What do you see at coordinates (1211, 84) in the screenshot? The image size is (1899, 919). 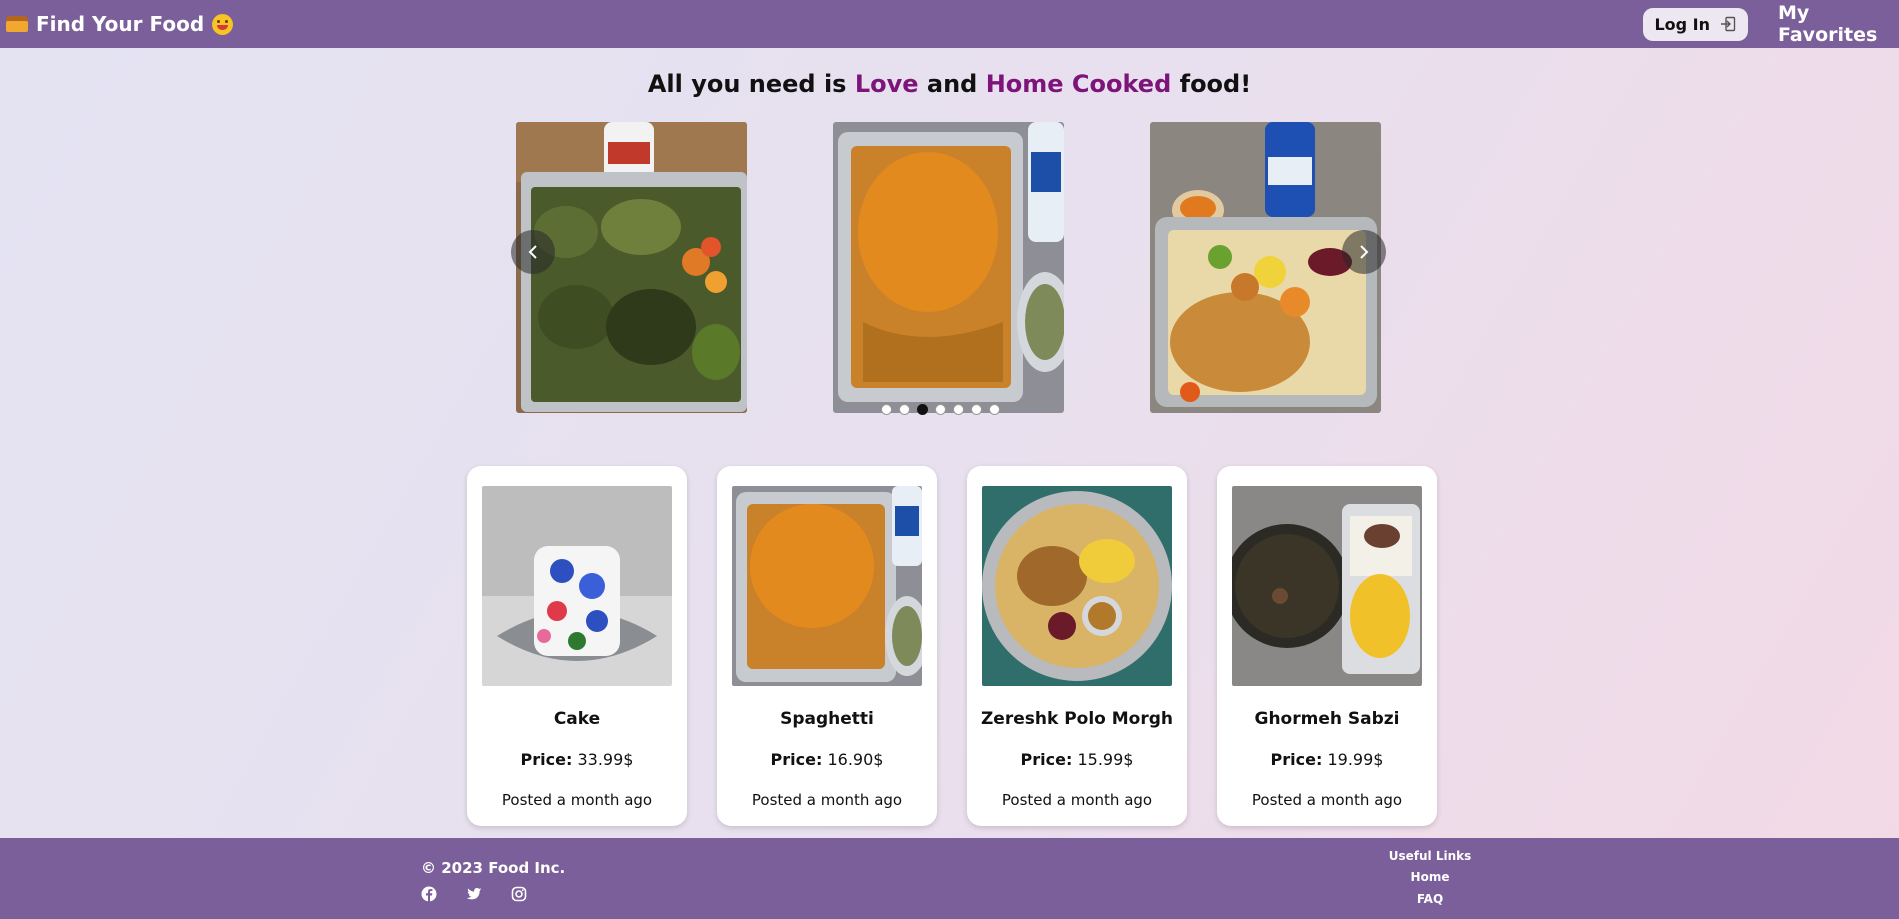 I see `hero-suffix: food!` at bounding box center [1211, 84].